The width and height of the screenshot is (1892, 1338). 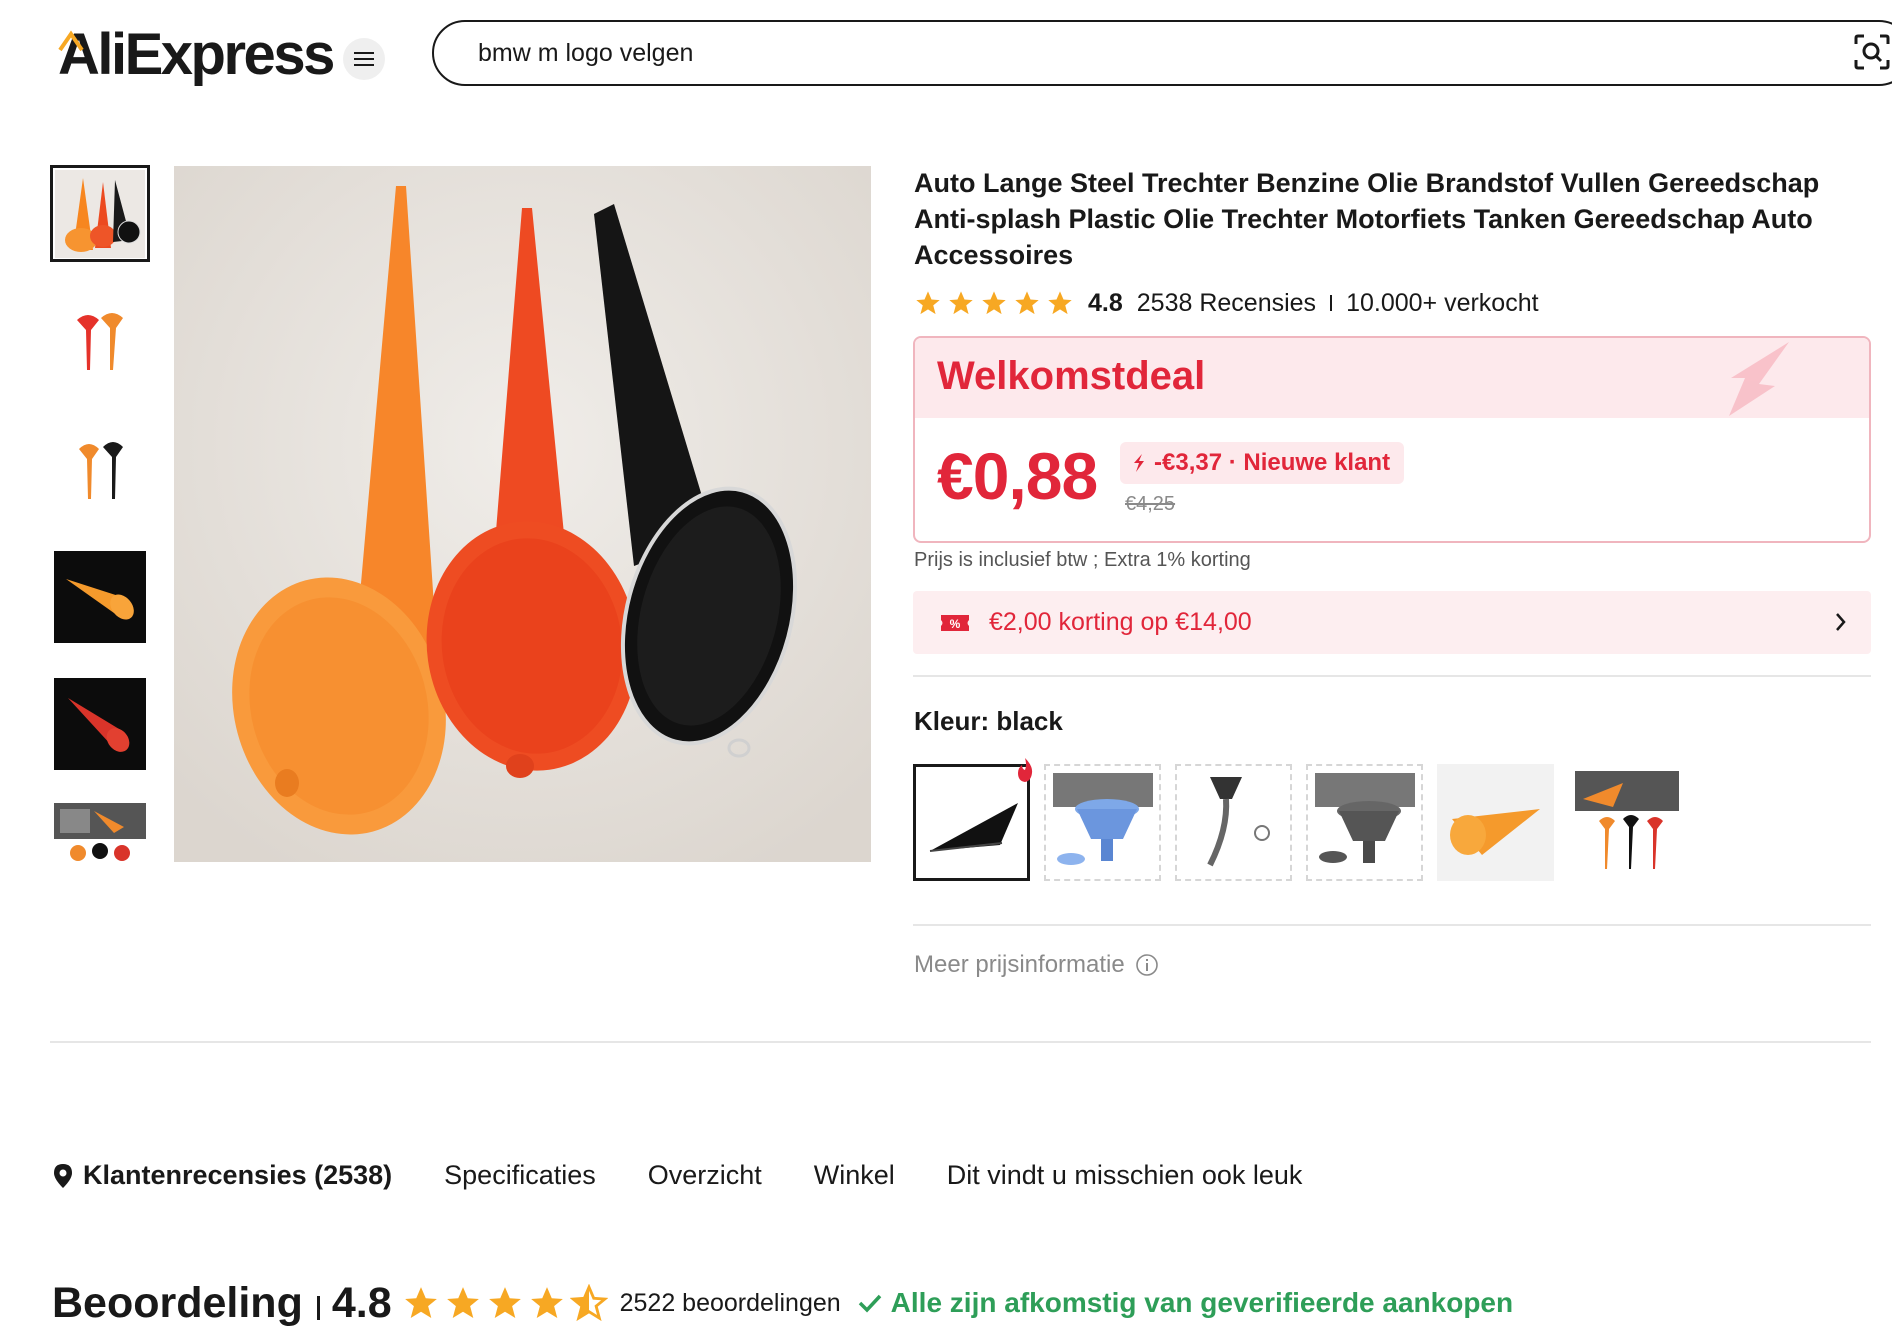 I want to click on aliexpress-logo: AliExpress, so click(x=196, y=54).